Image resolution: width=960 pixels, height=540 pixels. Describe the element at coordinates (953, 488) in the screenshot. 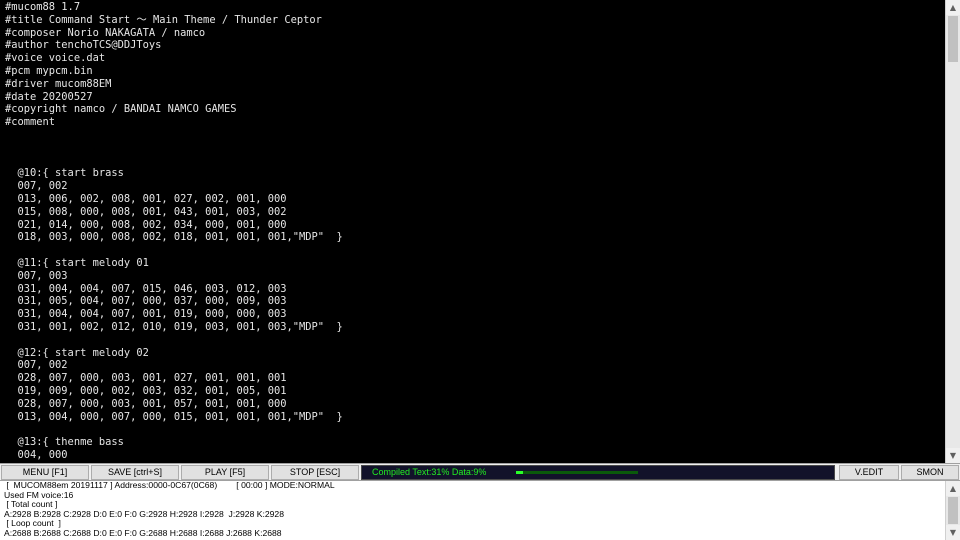

I see `log-scroll-up-arrow-icon: ▲` at that location.